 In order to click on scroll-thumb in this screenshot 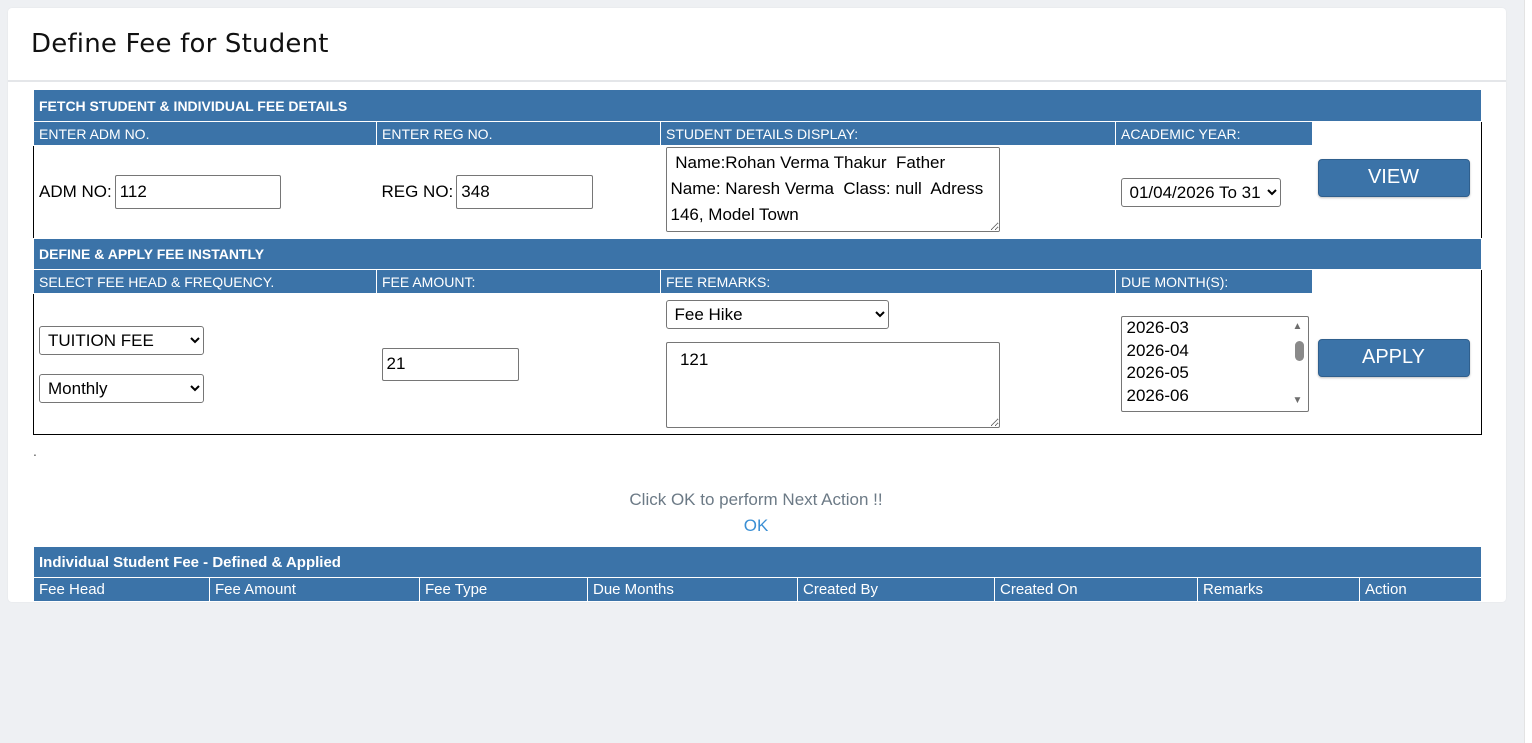, I will do `click(1299, 351)`.